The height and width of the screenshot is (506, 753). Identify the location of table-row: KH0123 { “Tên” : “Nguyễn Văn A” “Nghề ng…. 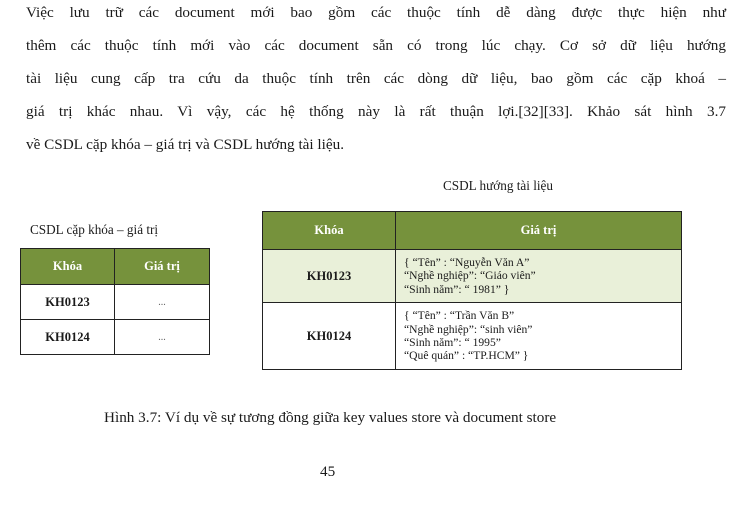
(472, 276).